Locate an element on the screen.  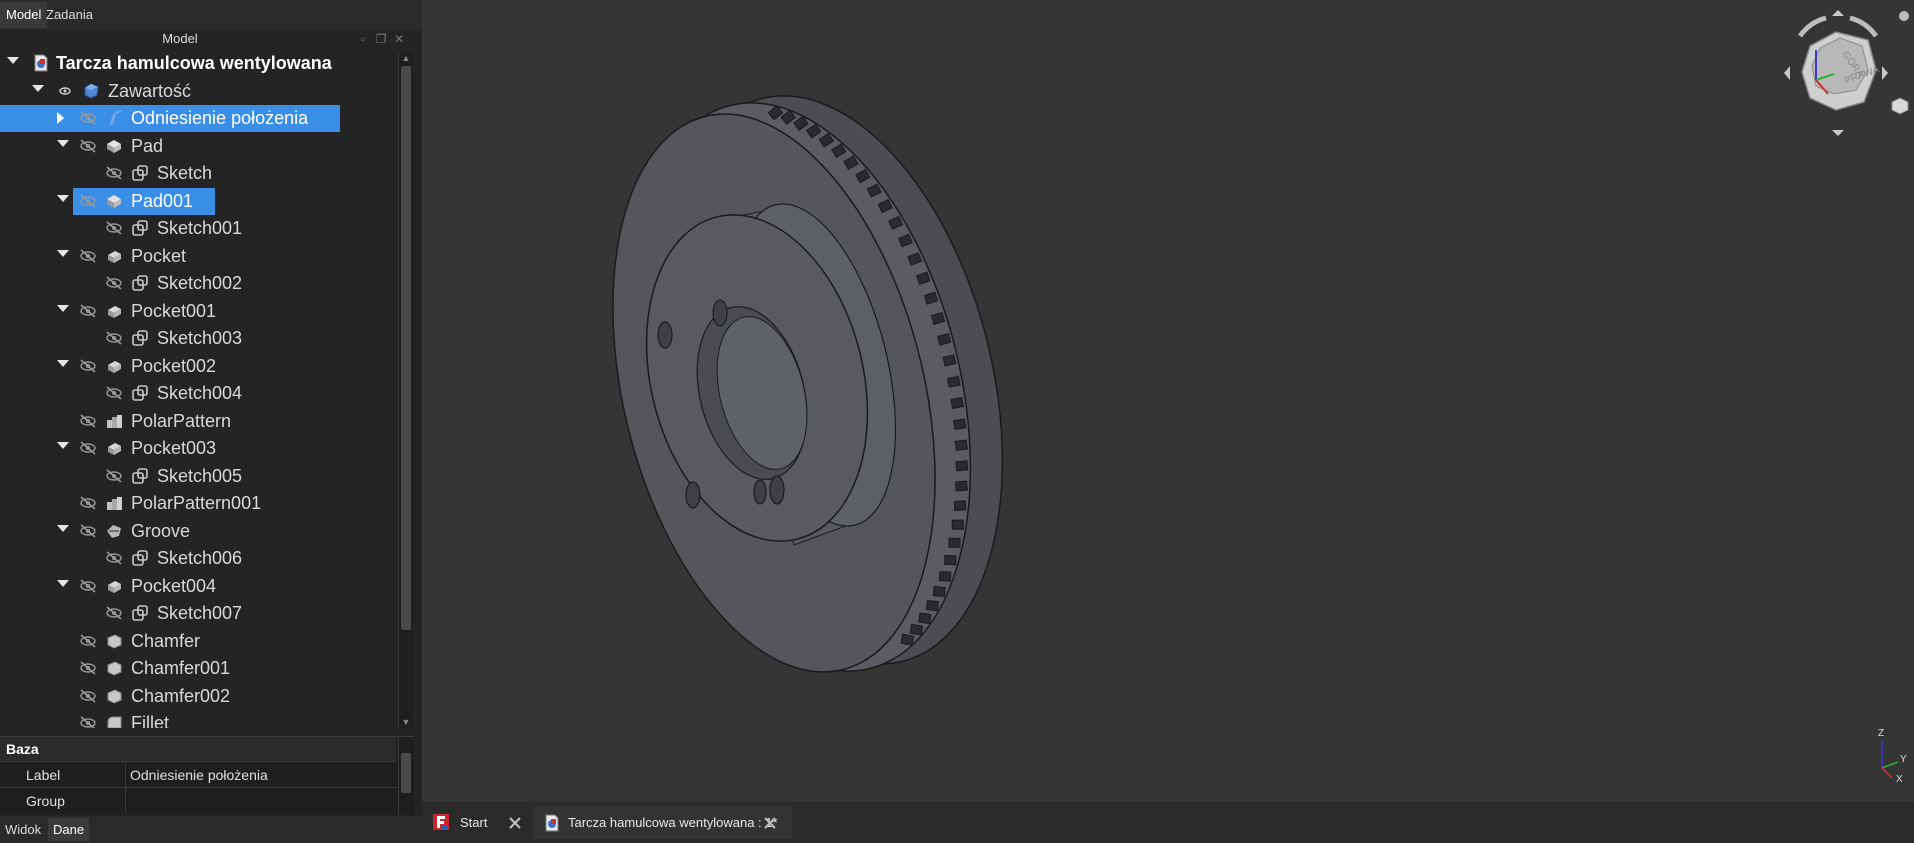
tree-item: Zawartość is located at coordinates (200, 91).